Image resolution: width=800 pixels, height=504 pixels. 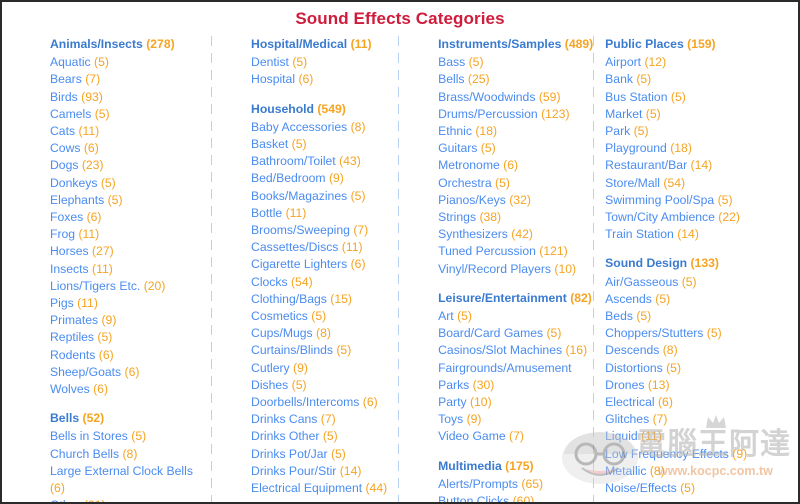 I want to click on category-item: Cutlery (9), so click(x=324, y=368).